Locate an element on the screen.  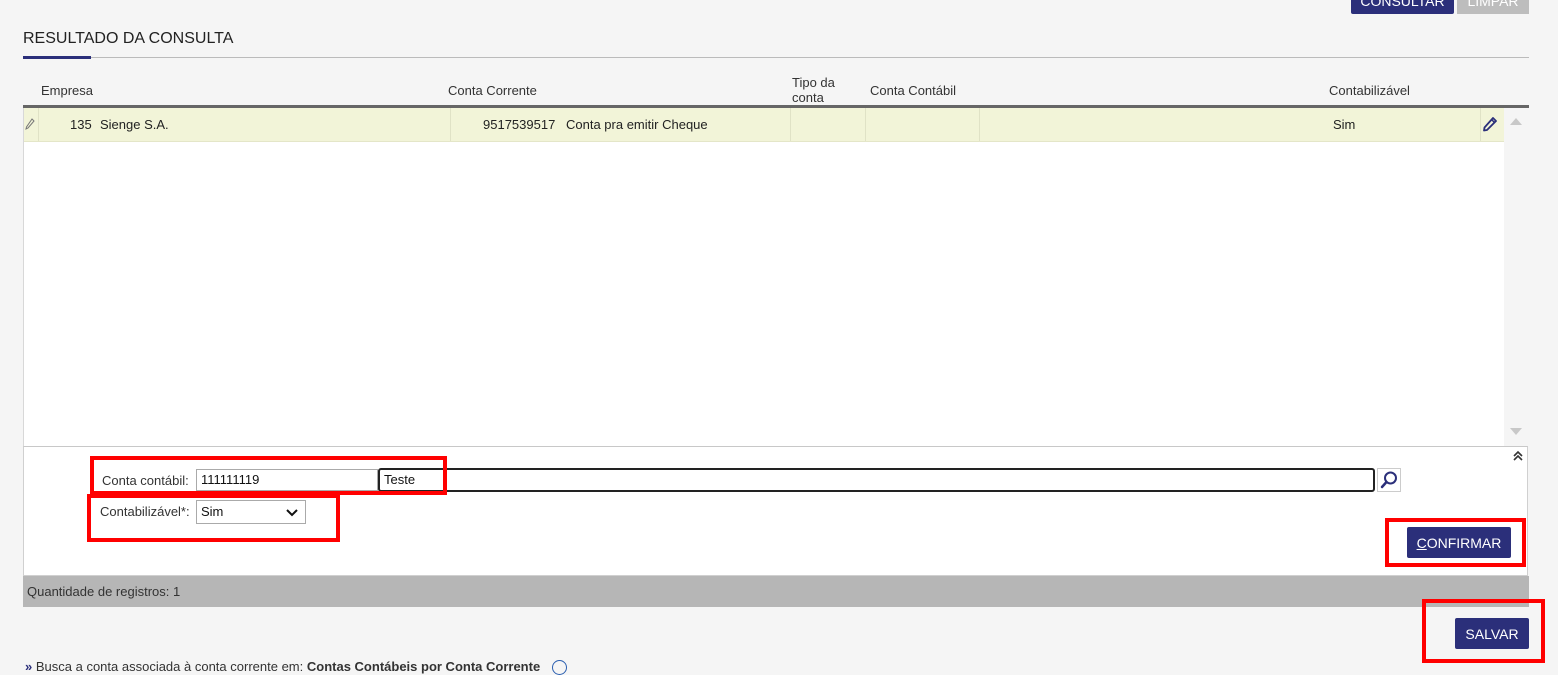
section-title: RESULTADO DA CONSULTA is located at coordinates (128, 38).